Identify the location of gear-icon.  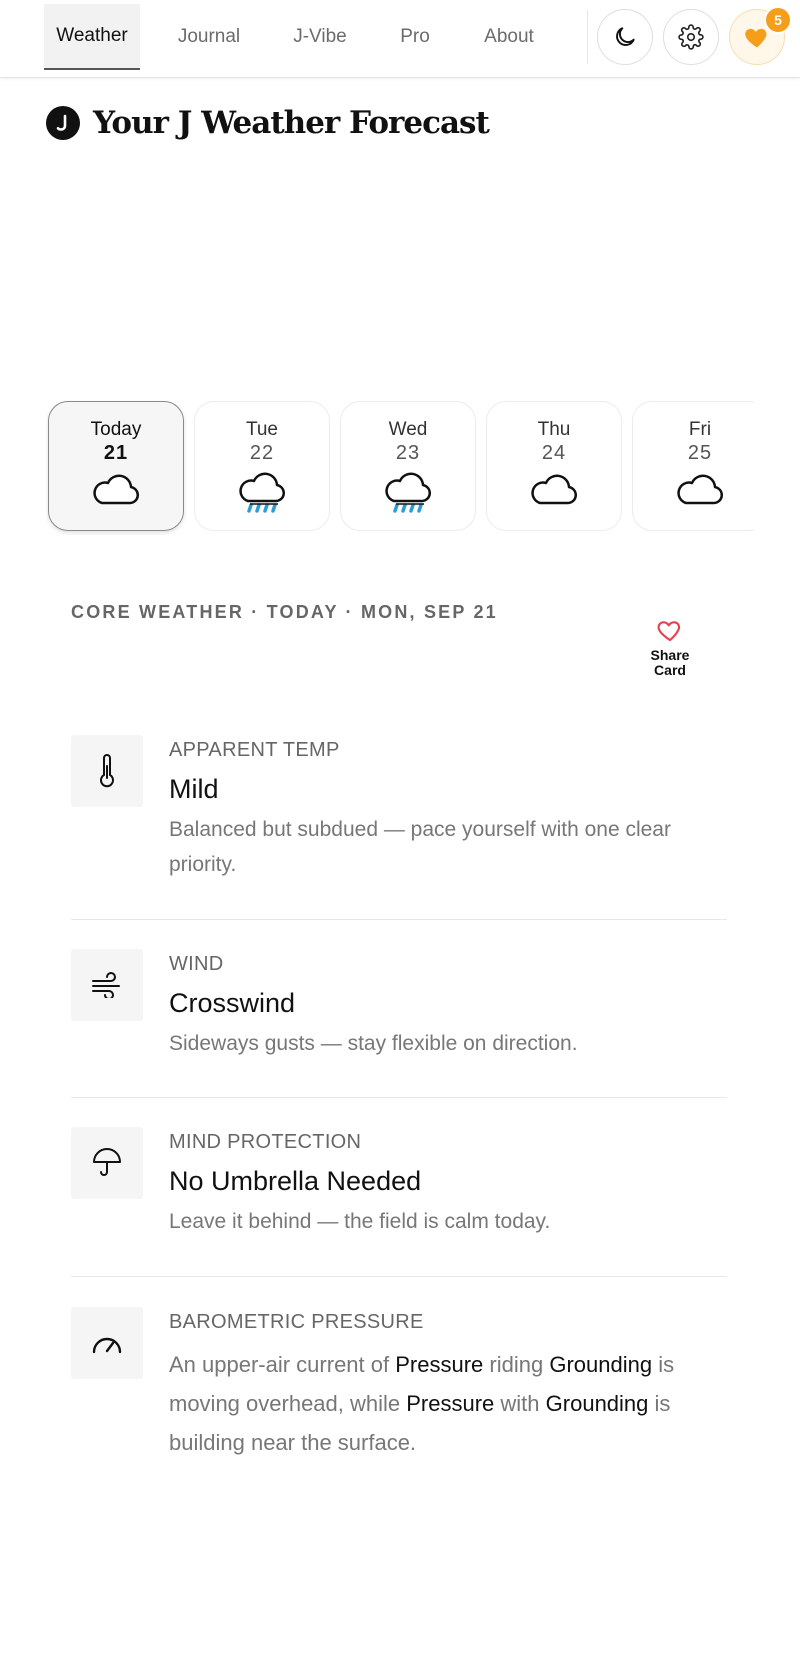
(691, 37).